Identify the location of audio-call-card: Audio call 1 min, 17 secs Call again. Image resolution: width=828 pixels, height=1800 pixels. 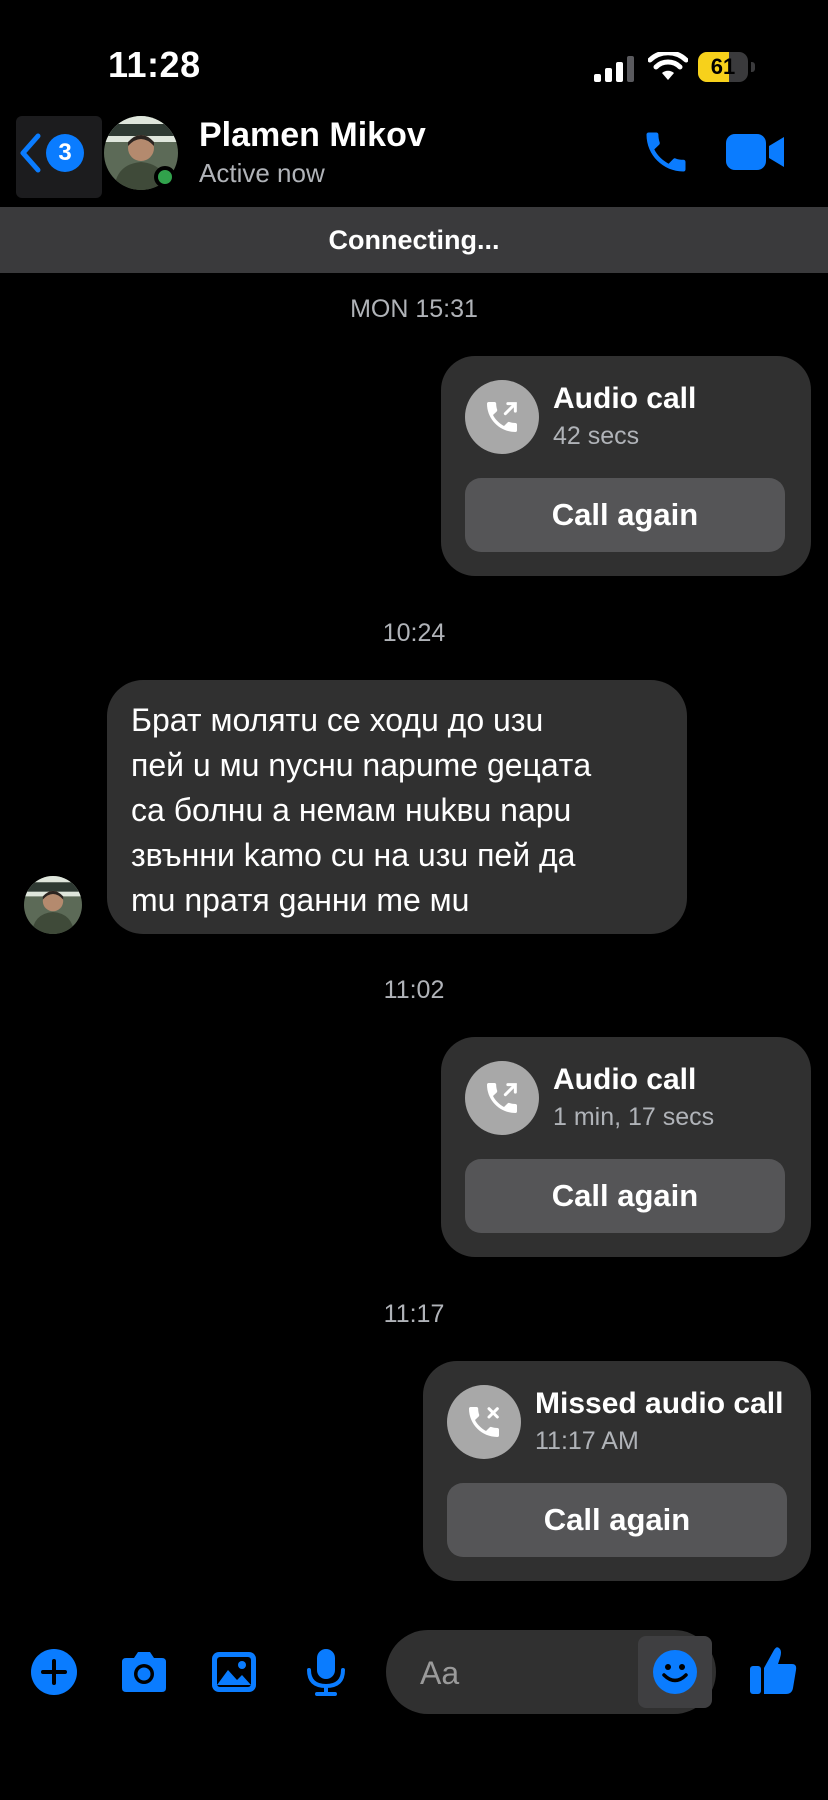
(626, 1147).